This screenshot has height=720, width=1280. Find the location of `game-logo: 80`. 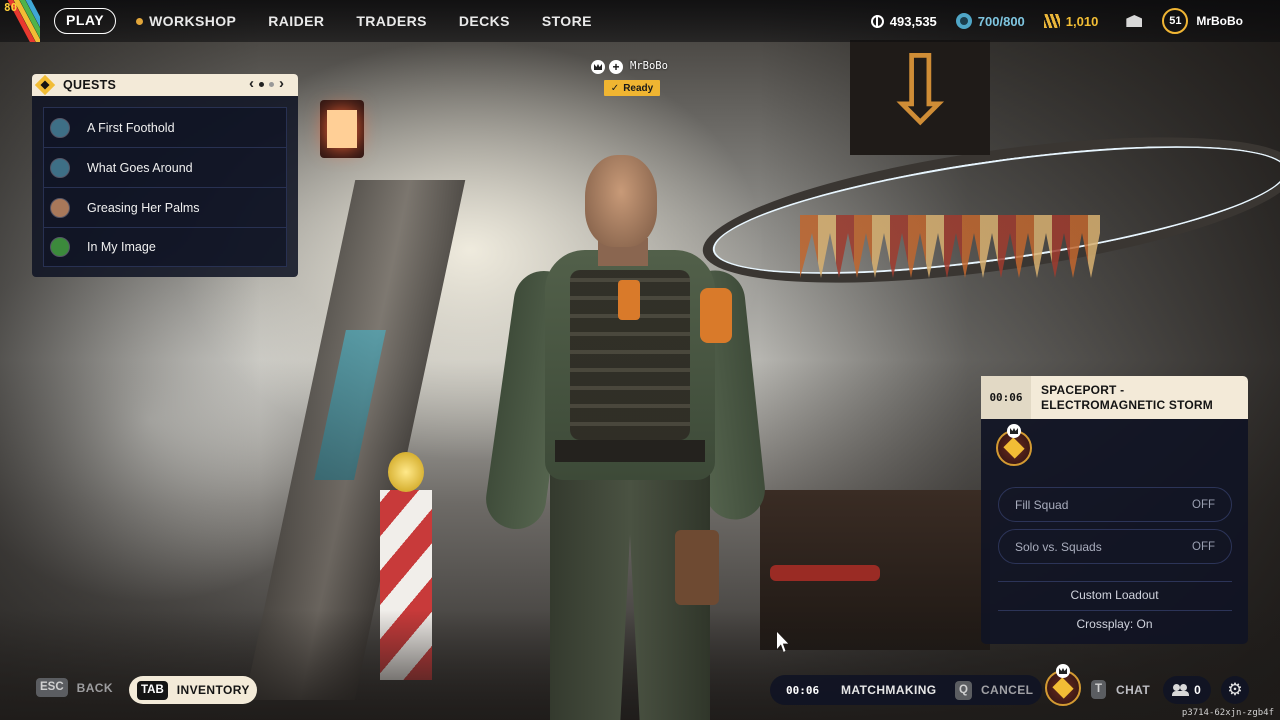

game-logo: 80 is located at coordinates (20, 21).